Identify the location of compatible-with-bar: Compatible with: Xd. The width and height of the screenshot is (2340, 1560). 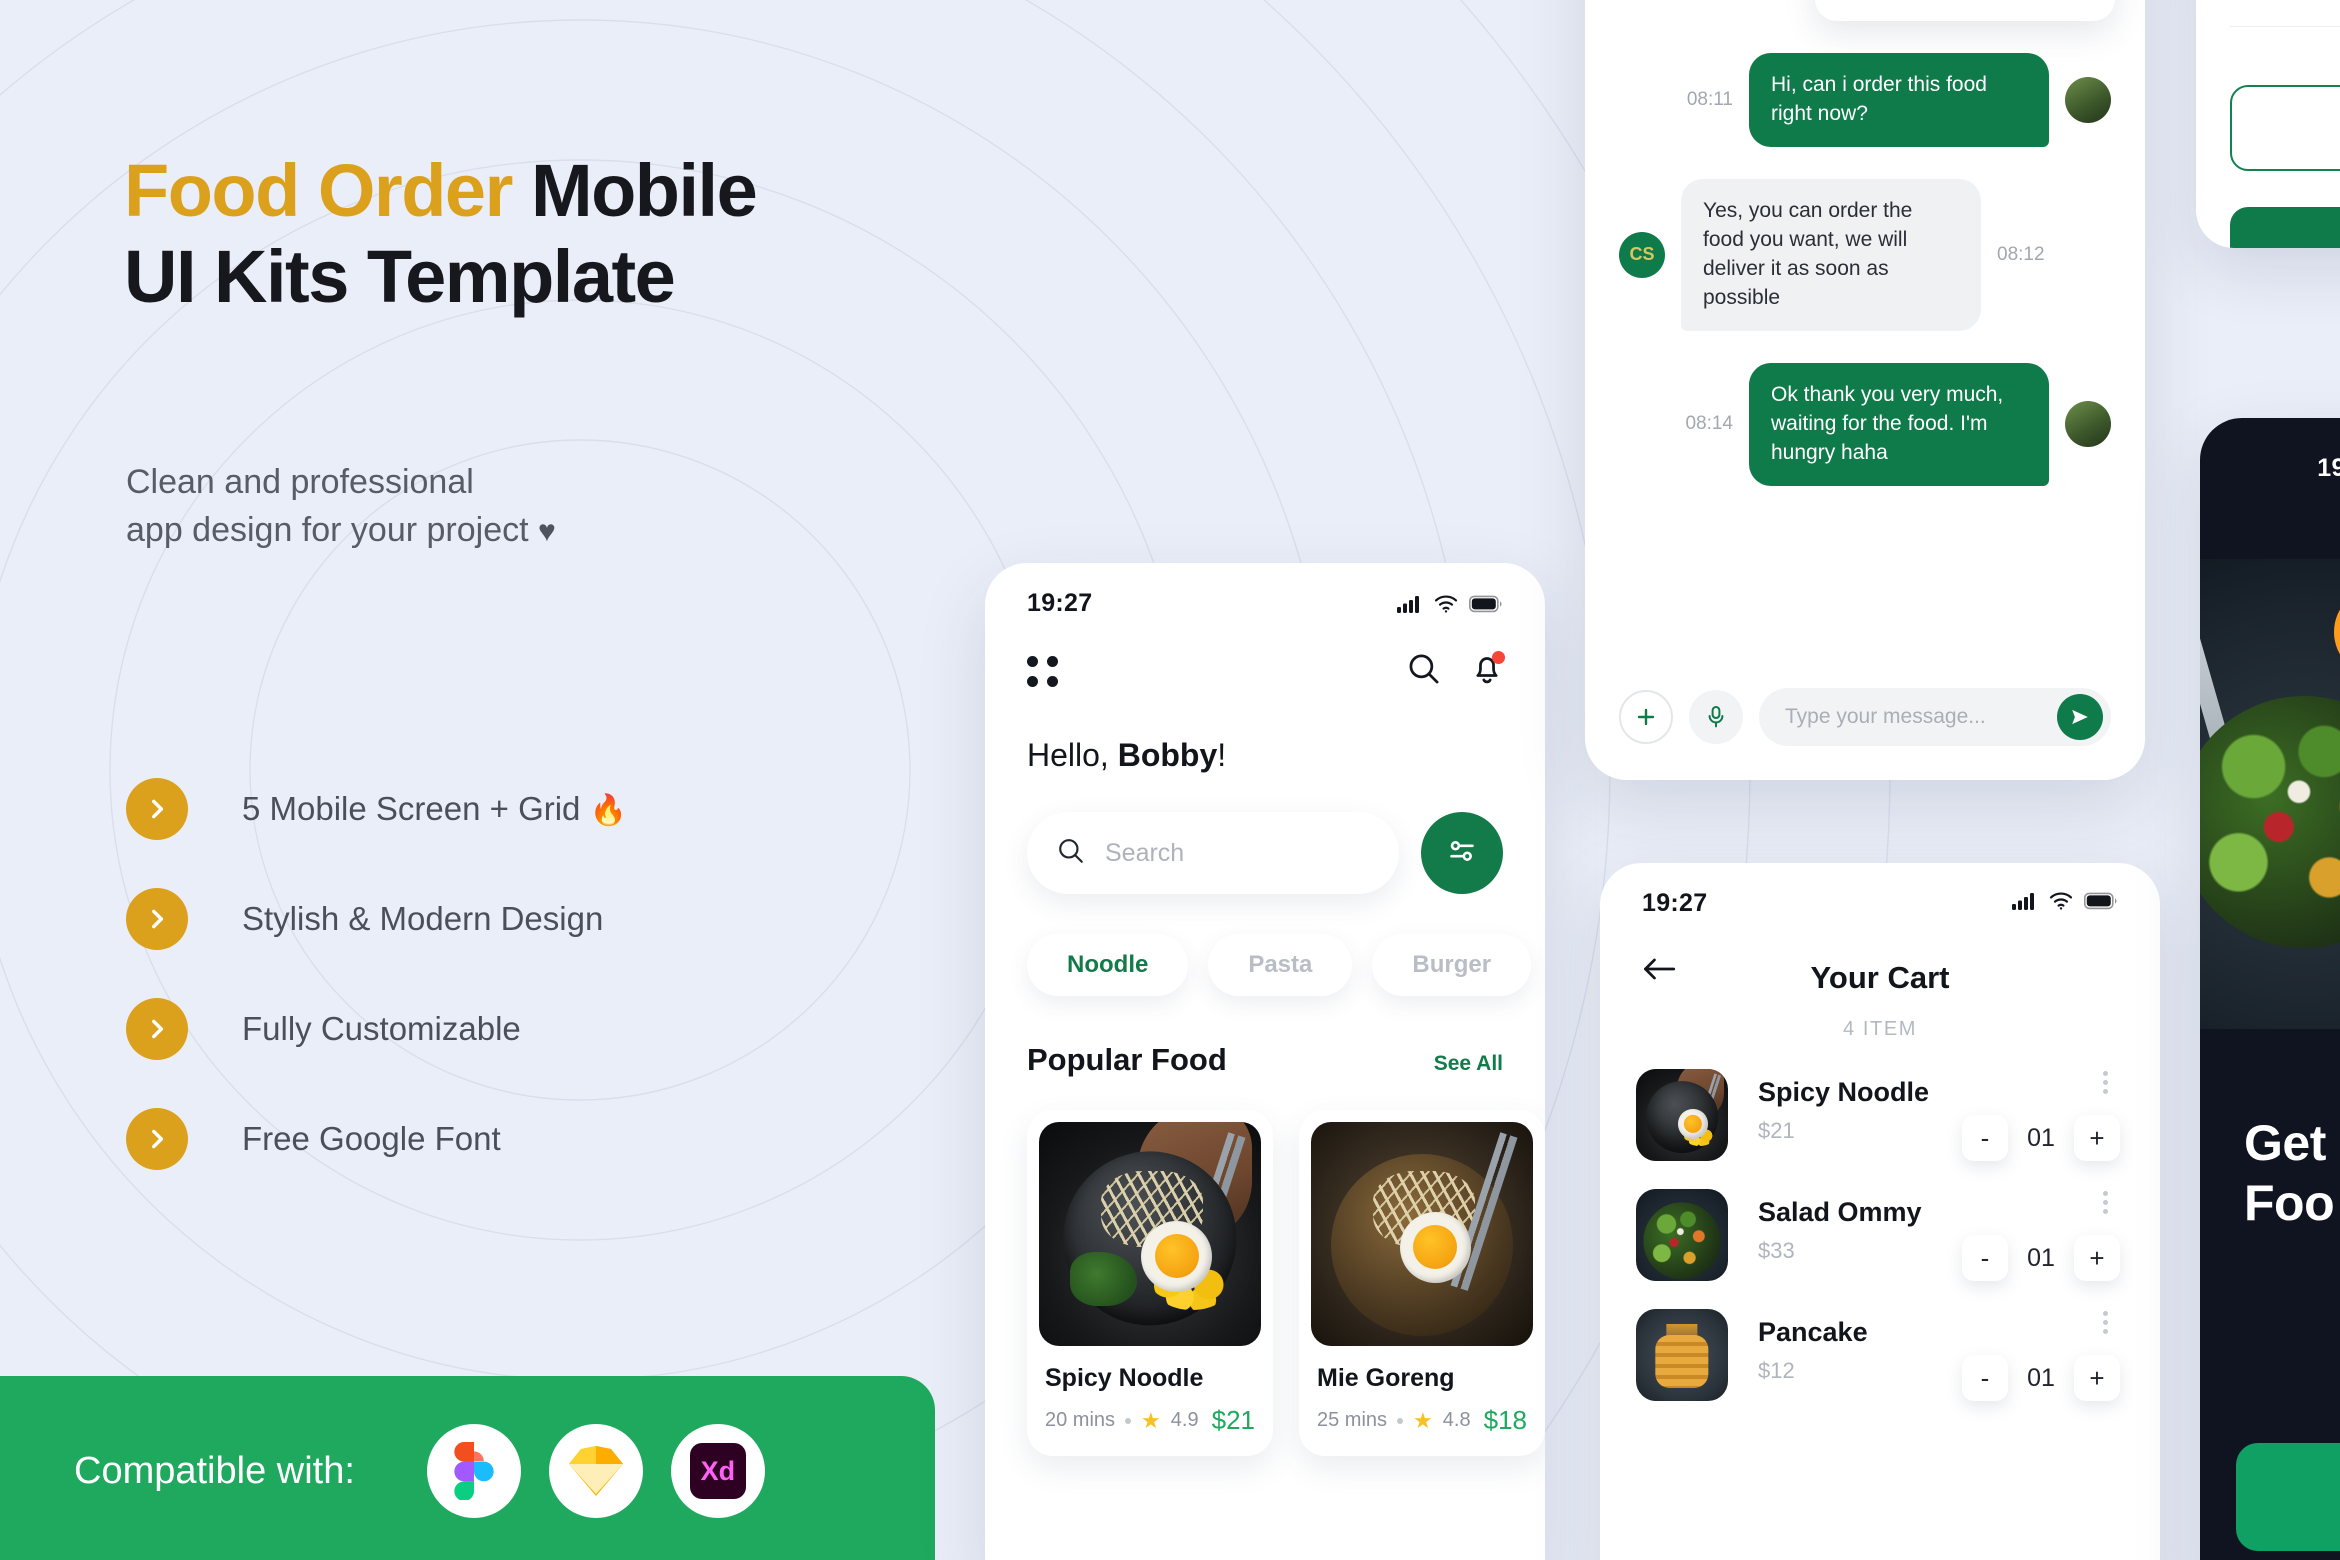
(467, 1468).